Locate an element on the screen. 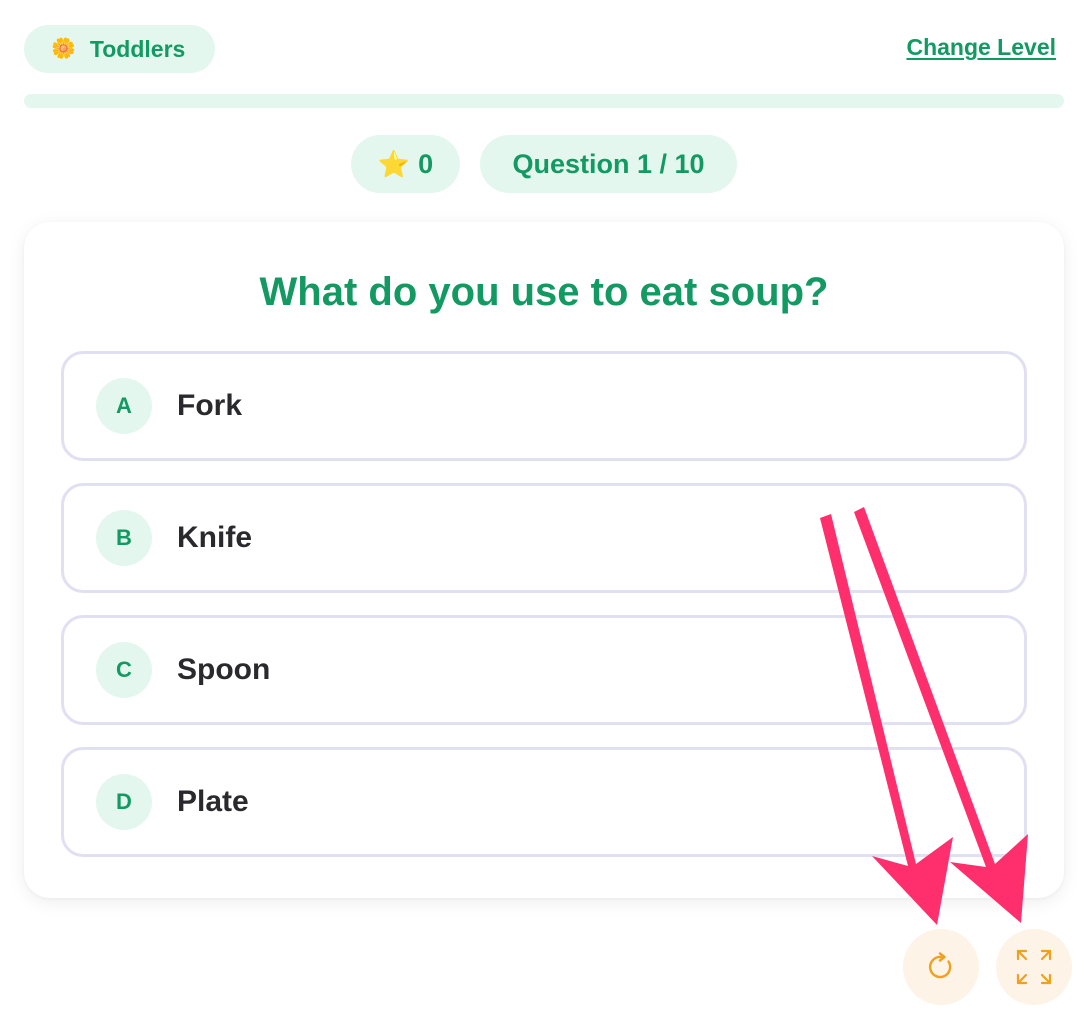  answer-option-b: B Knife is located at coordinates (544, 538).